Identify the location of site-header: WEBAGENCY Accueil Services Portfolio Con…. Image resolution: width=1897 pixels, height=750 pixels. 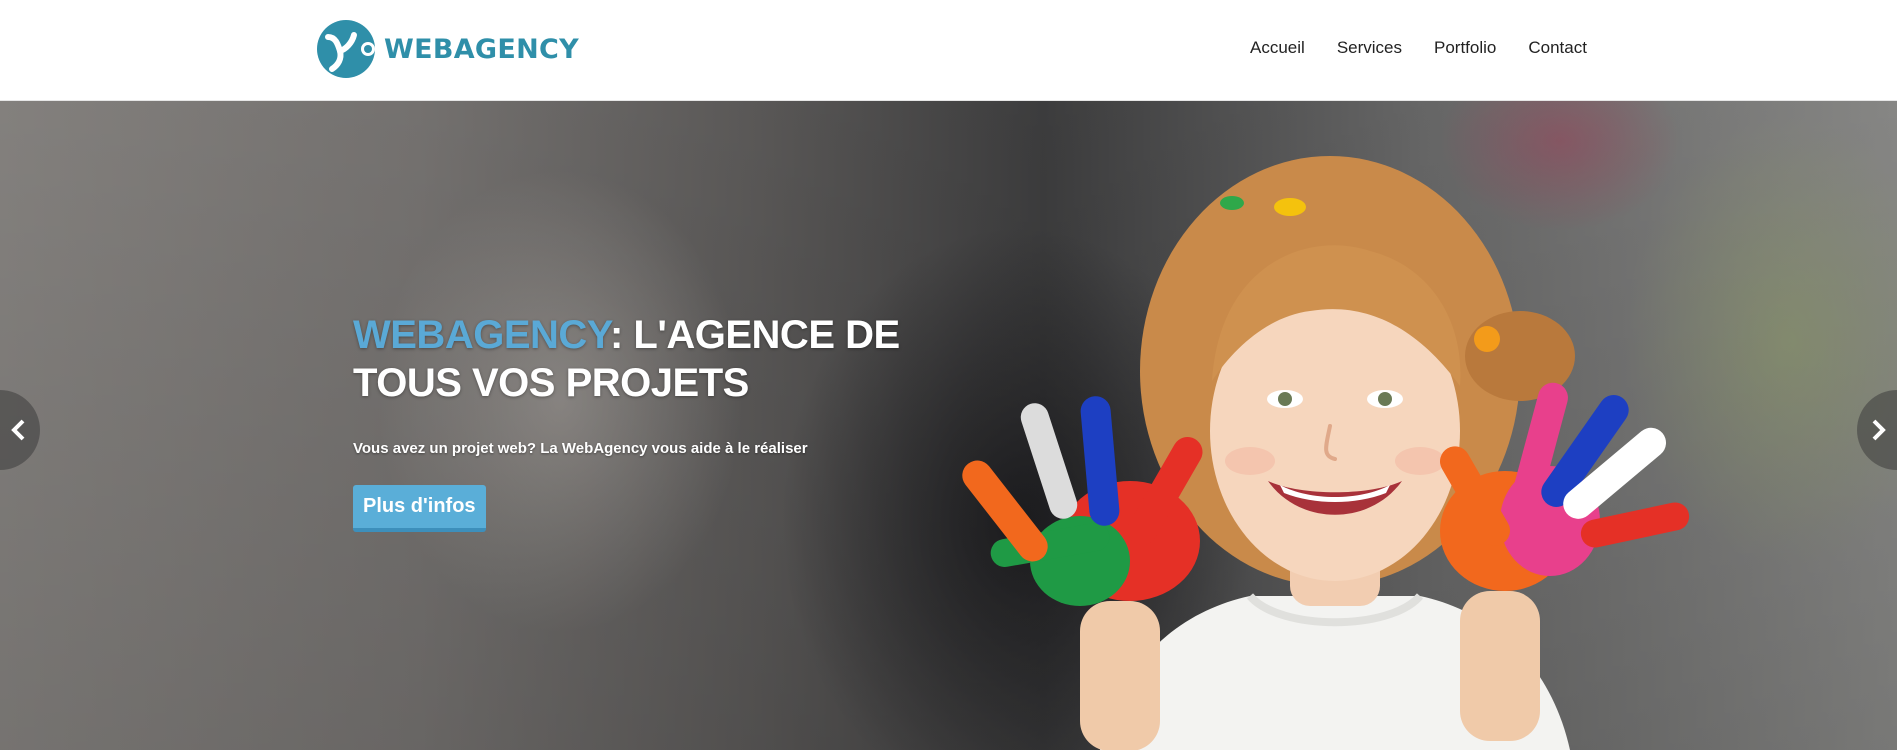
(948, 50).